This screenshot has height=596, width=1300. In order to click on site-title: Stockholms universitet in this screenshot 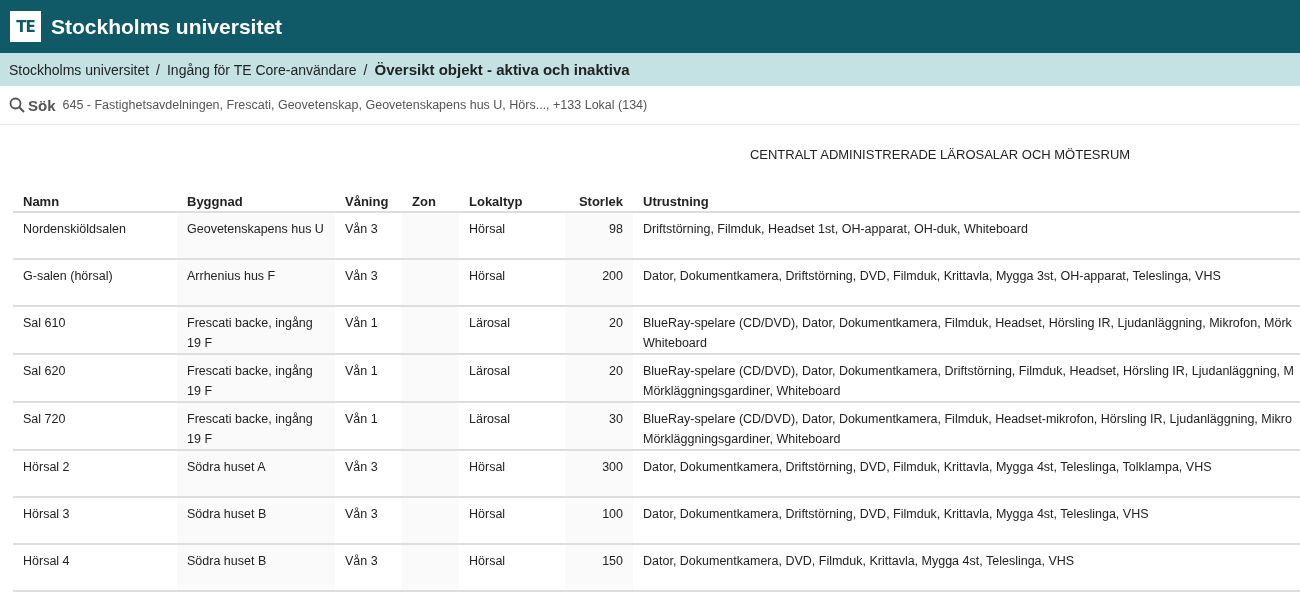, I will do `click(167, 26)`.